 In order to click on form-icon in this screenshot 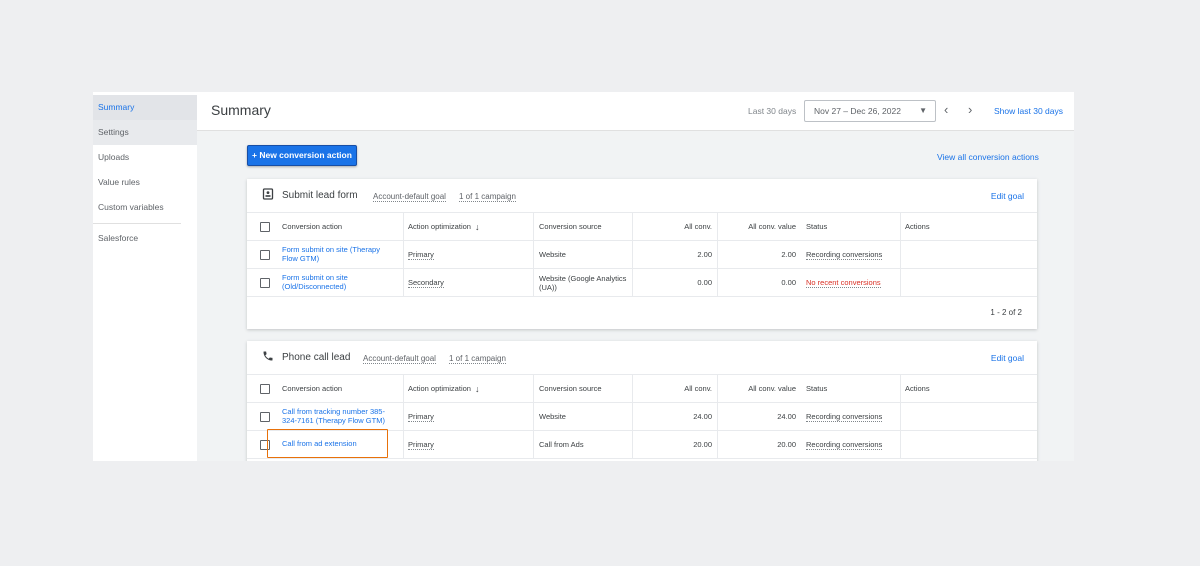, I will do `click(268, 195)`.